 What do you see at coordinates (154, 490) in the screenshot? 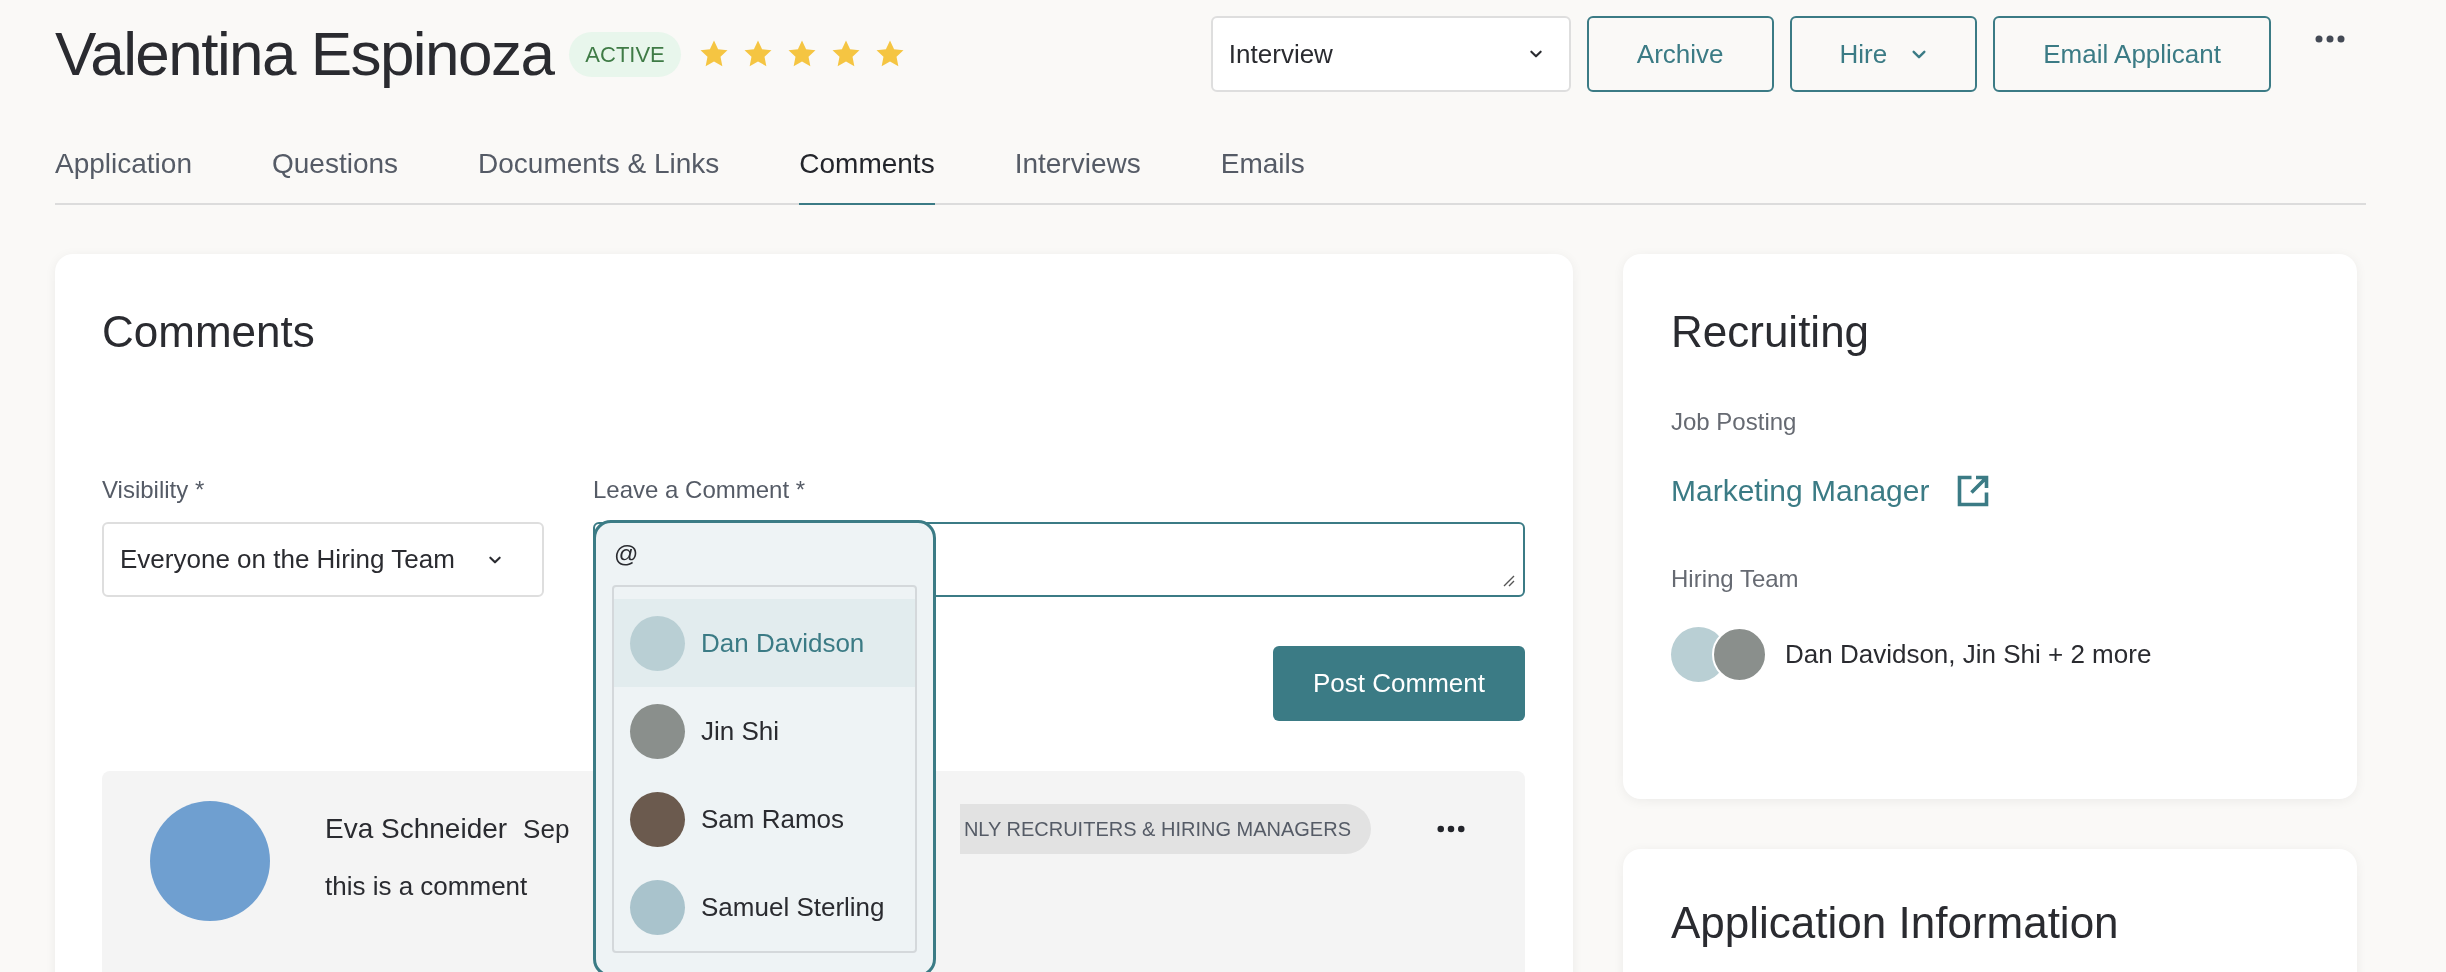
I see `field-label: Visibility *` at bounding box center [154, 490].